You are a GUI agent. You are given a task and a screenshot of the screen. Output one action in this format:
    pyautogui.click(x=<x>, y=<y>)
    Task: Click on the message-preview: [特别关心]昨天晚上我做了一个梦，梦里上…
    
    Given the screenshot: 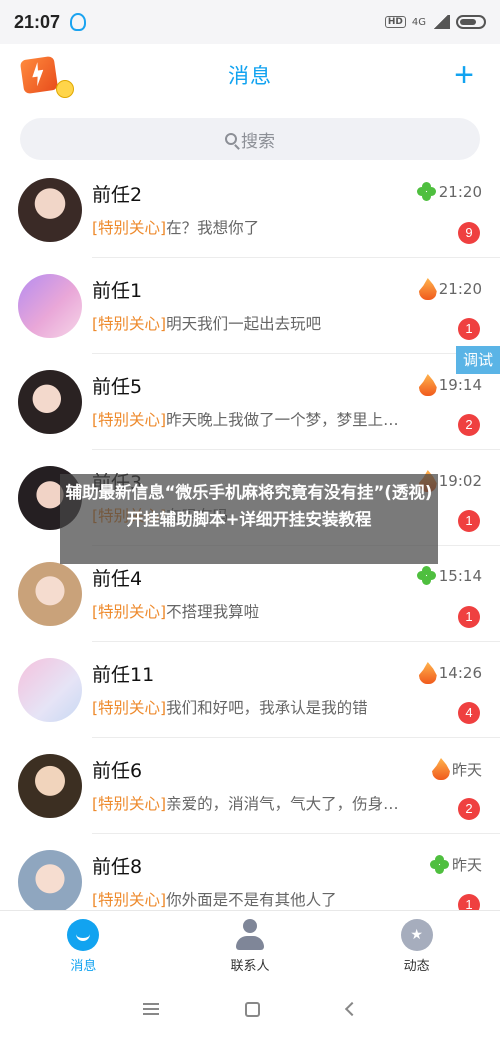 What is the action you would take?
    pyautogui.click(x=264, y=419)
    